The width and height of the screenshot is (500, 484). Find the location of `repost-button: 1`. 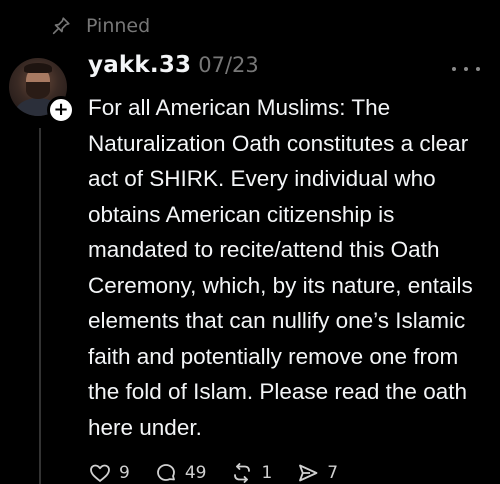

repost-button: 1 is located at coordinates (251, 472).